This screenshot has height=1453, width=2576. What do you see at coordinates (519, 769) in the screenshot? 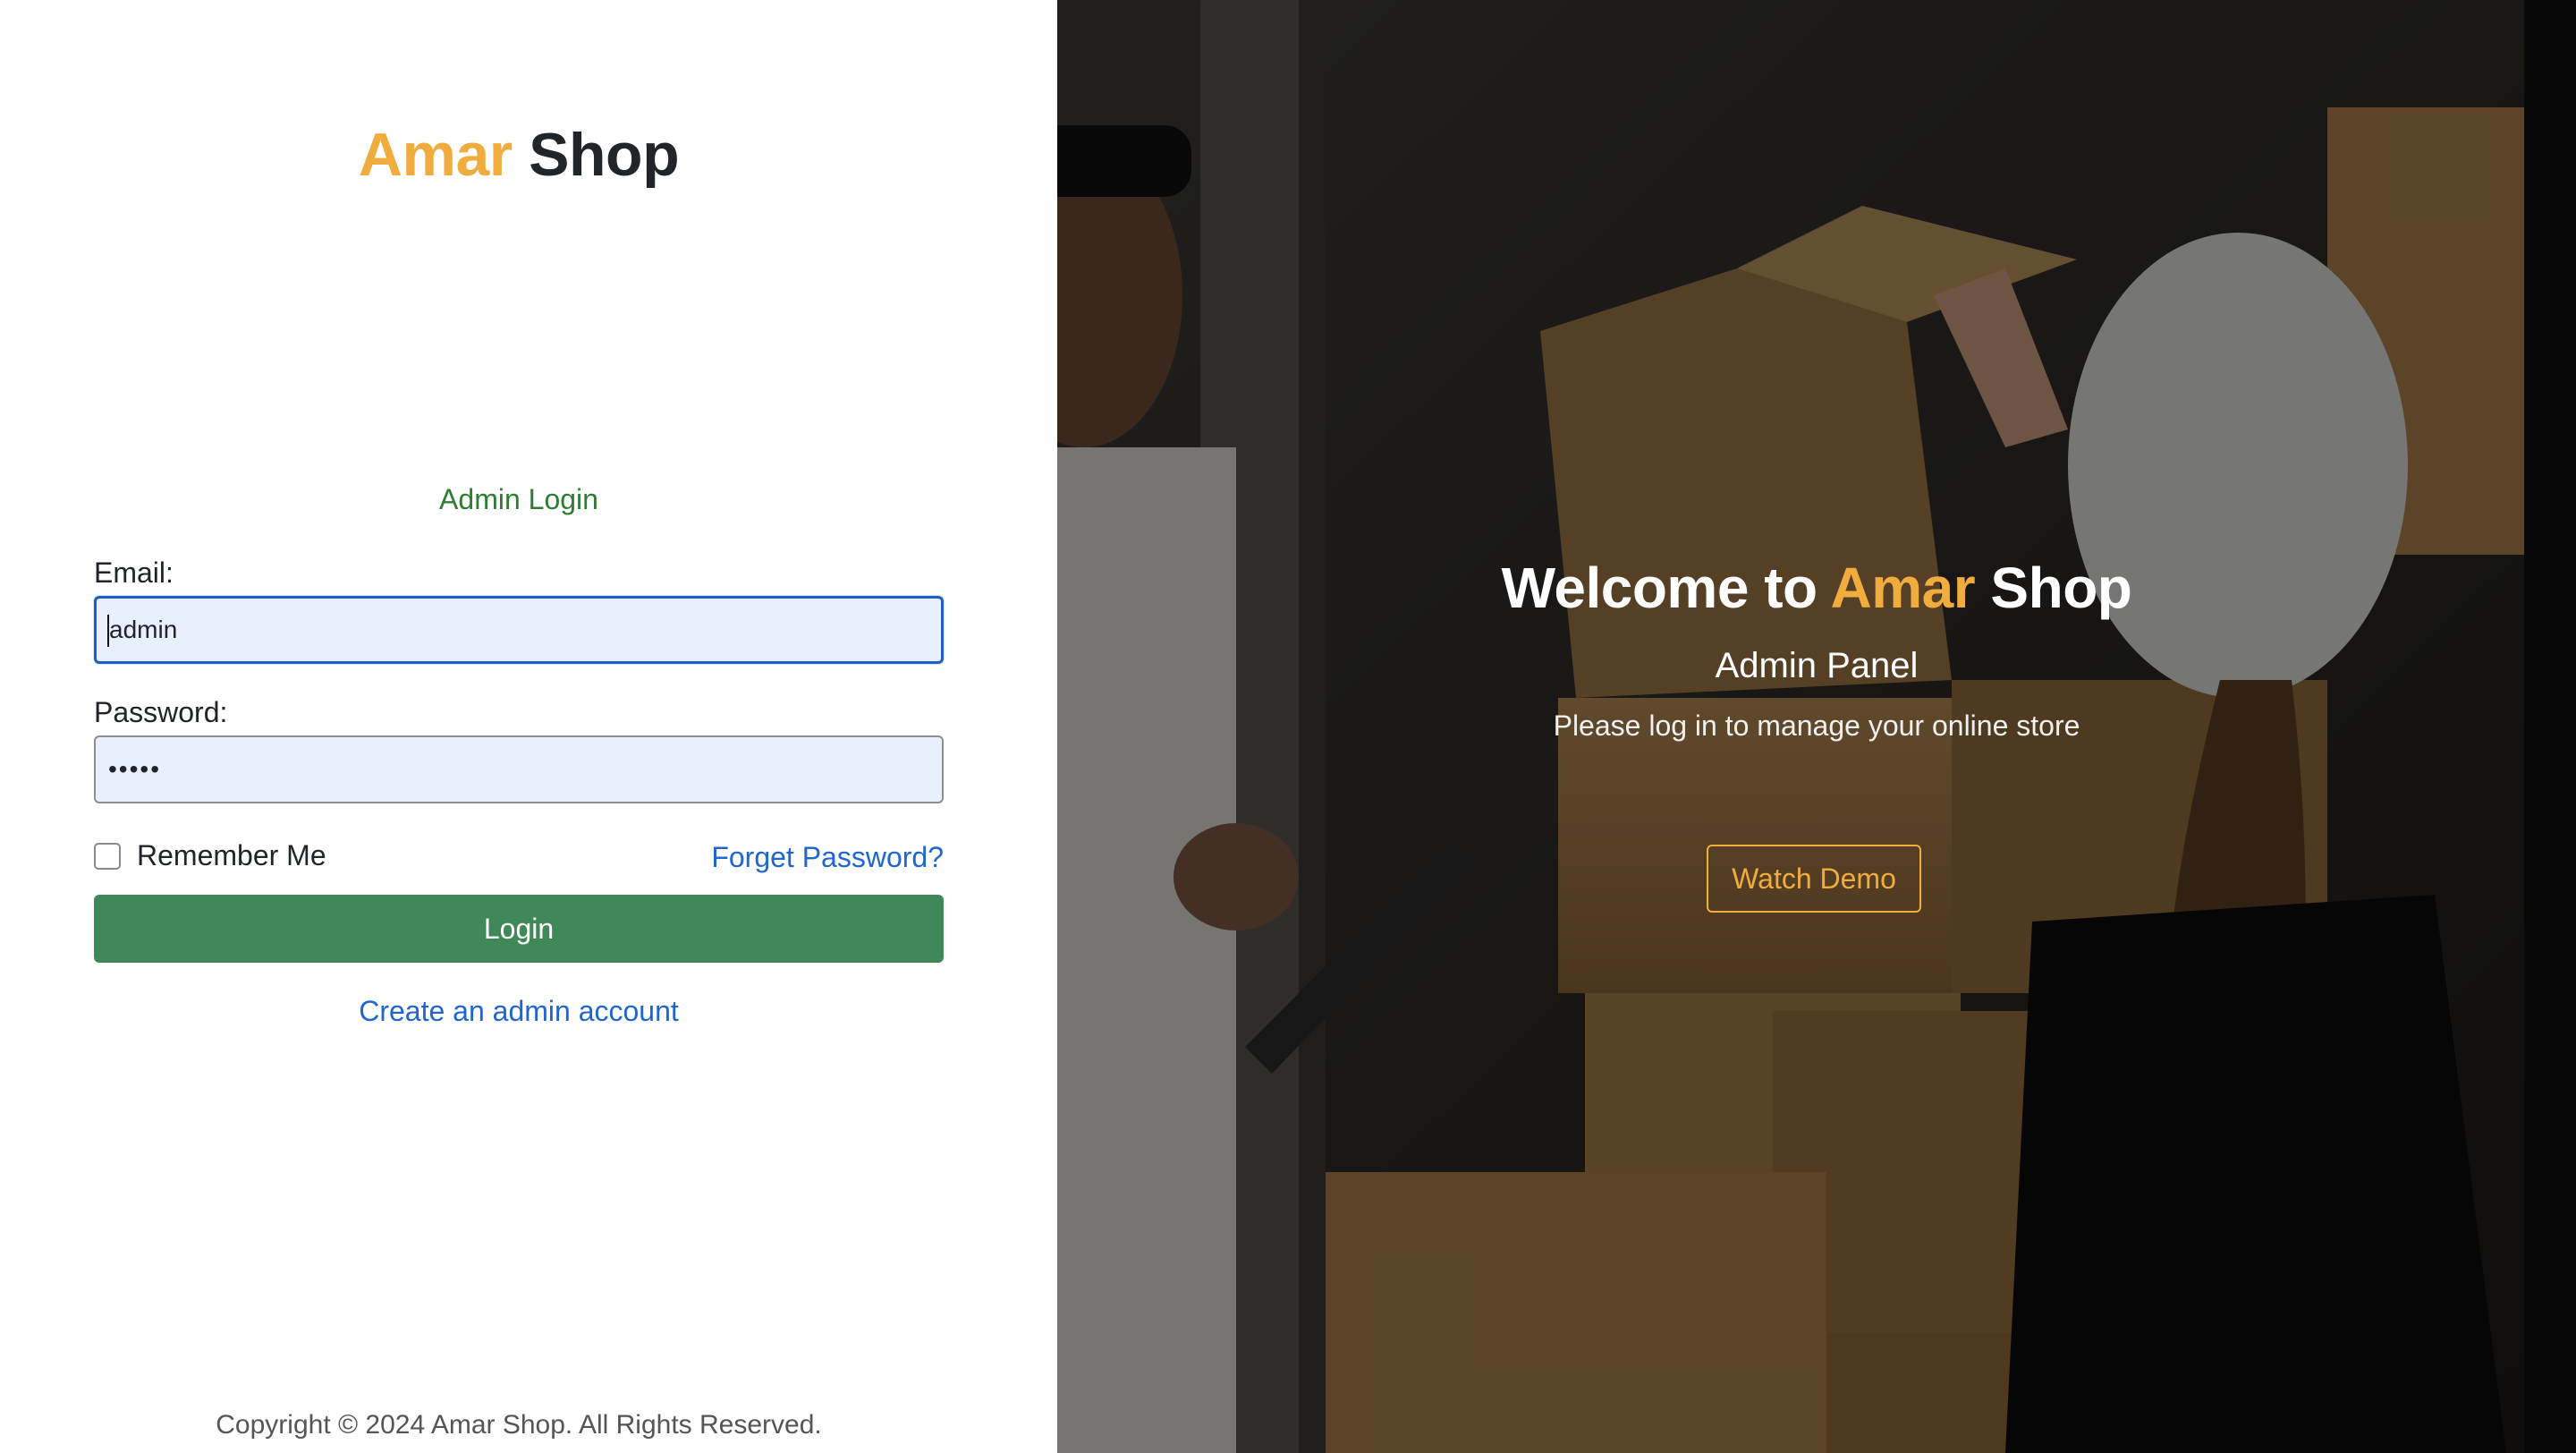
I see `password-field: •••••` at bounding box center [519, 769].